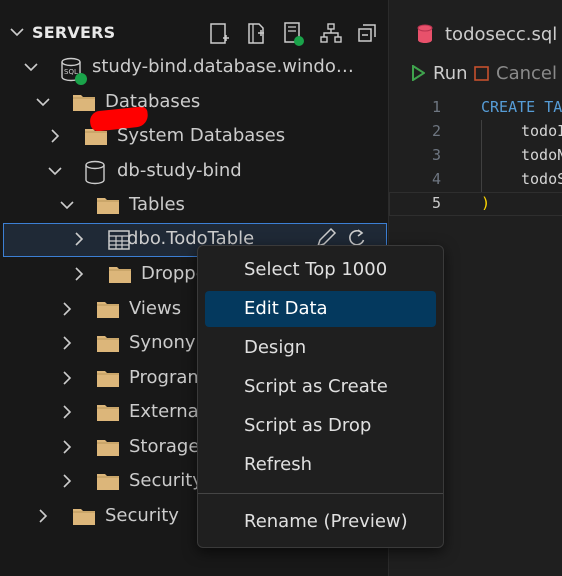 This screenshot has width=562, height=576. Describe the element at coordinates (418, 73) in the screenshot. I see `play-icon` at that location.